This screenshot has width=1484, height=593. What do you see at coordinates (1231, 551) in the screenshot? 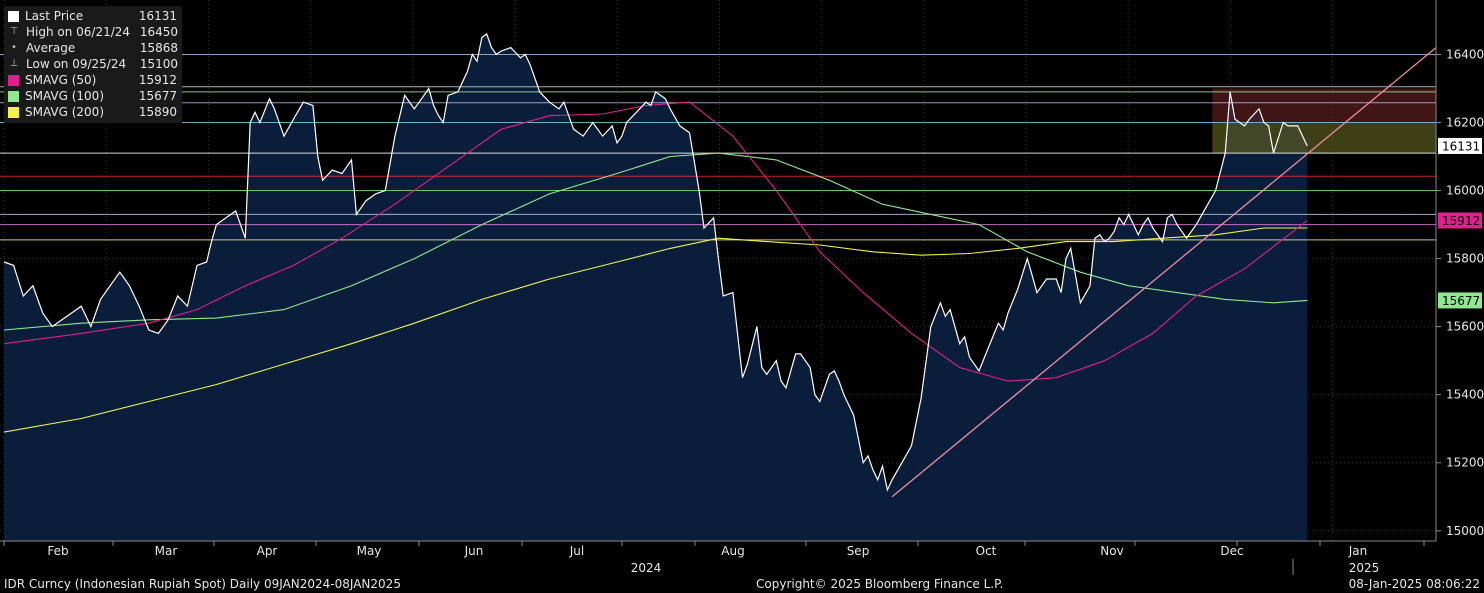
I see `x-tick-label: Dec` at bounding box center [1231, 551].